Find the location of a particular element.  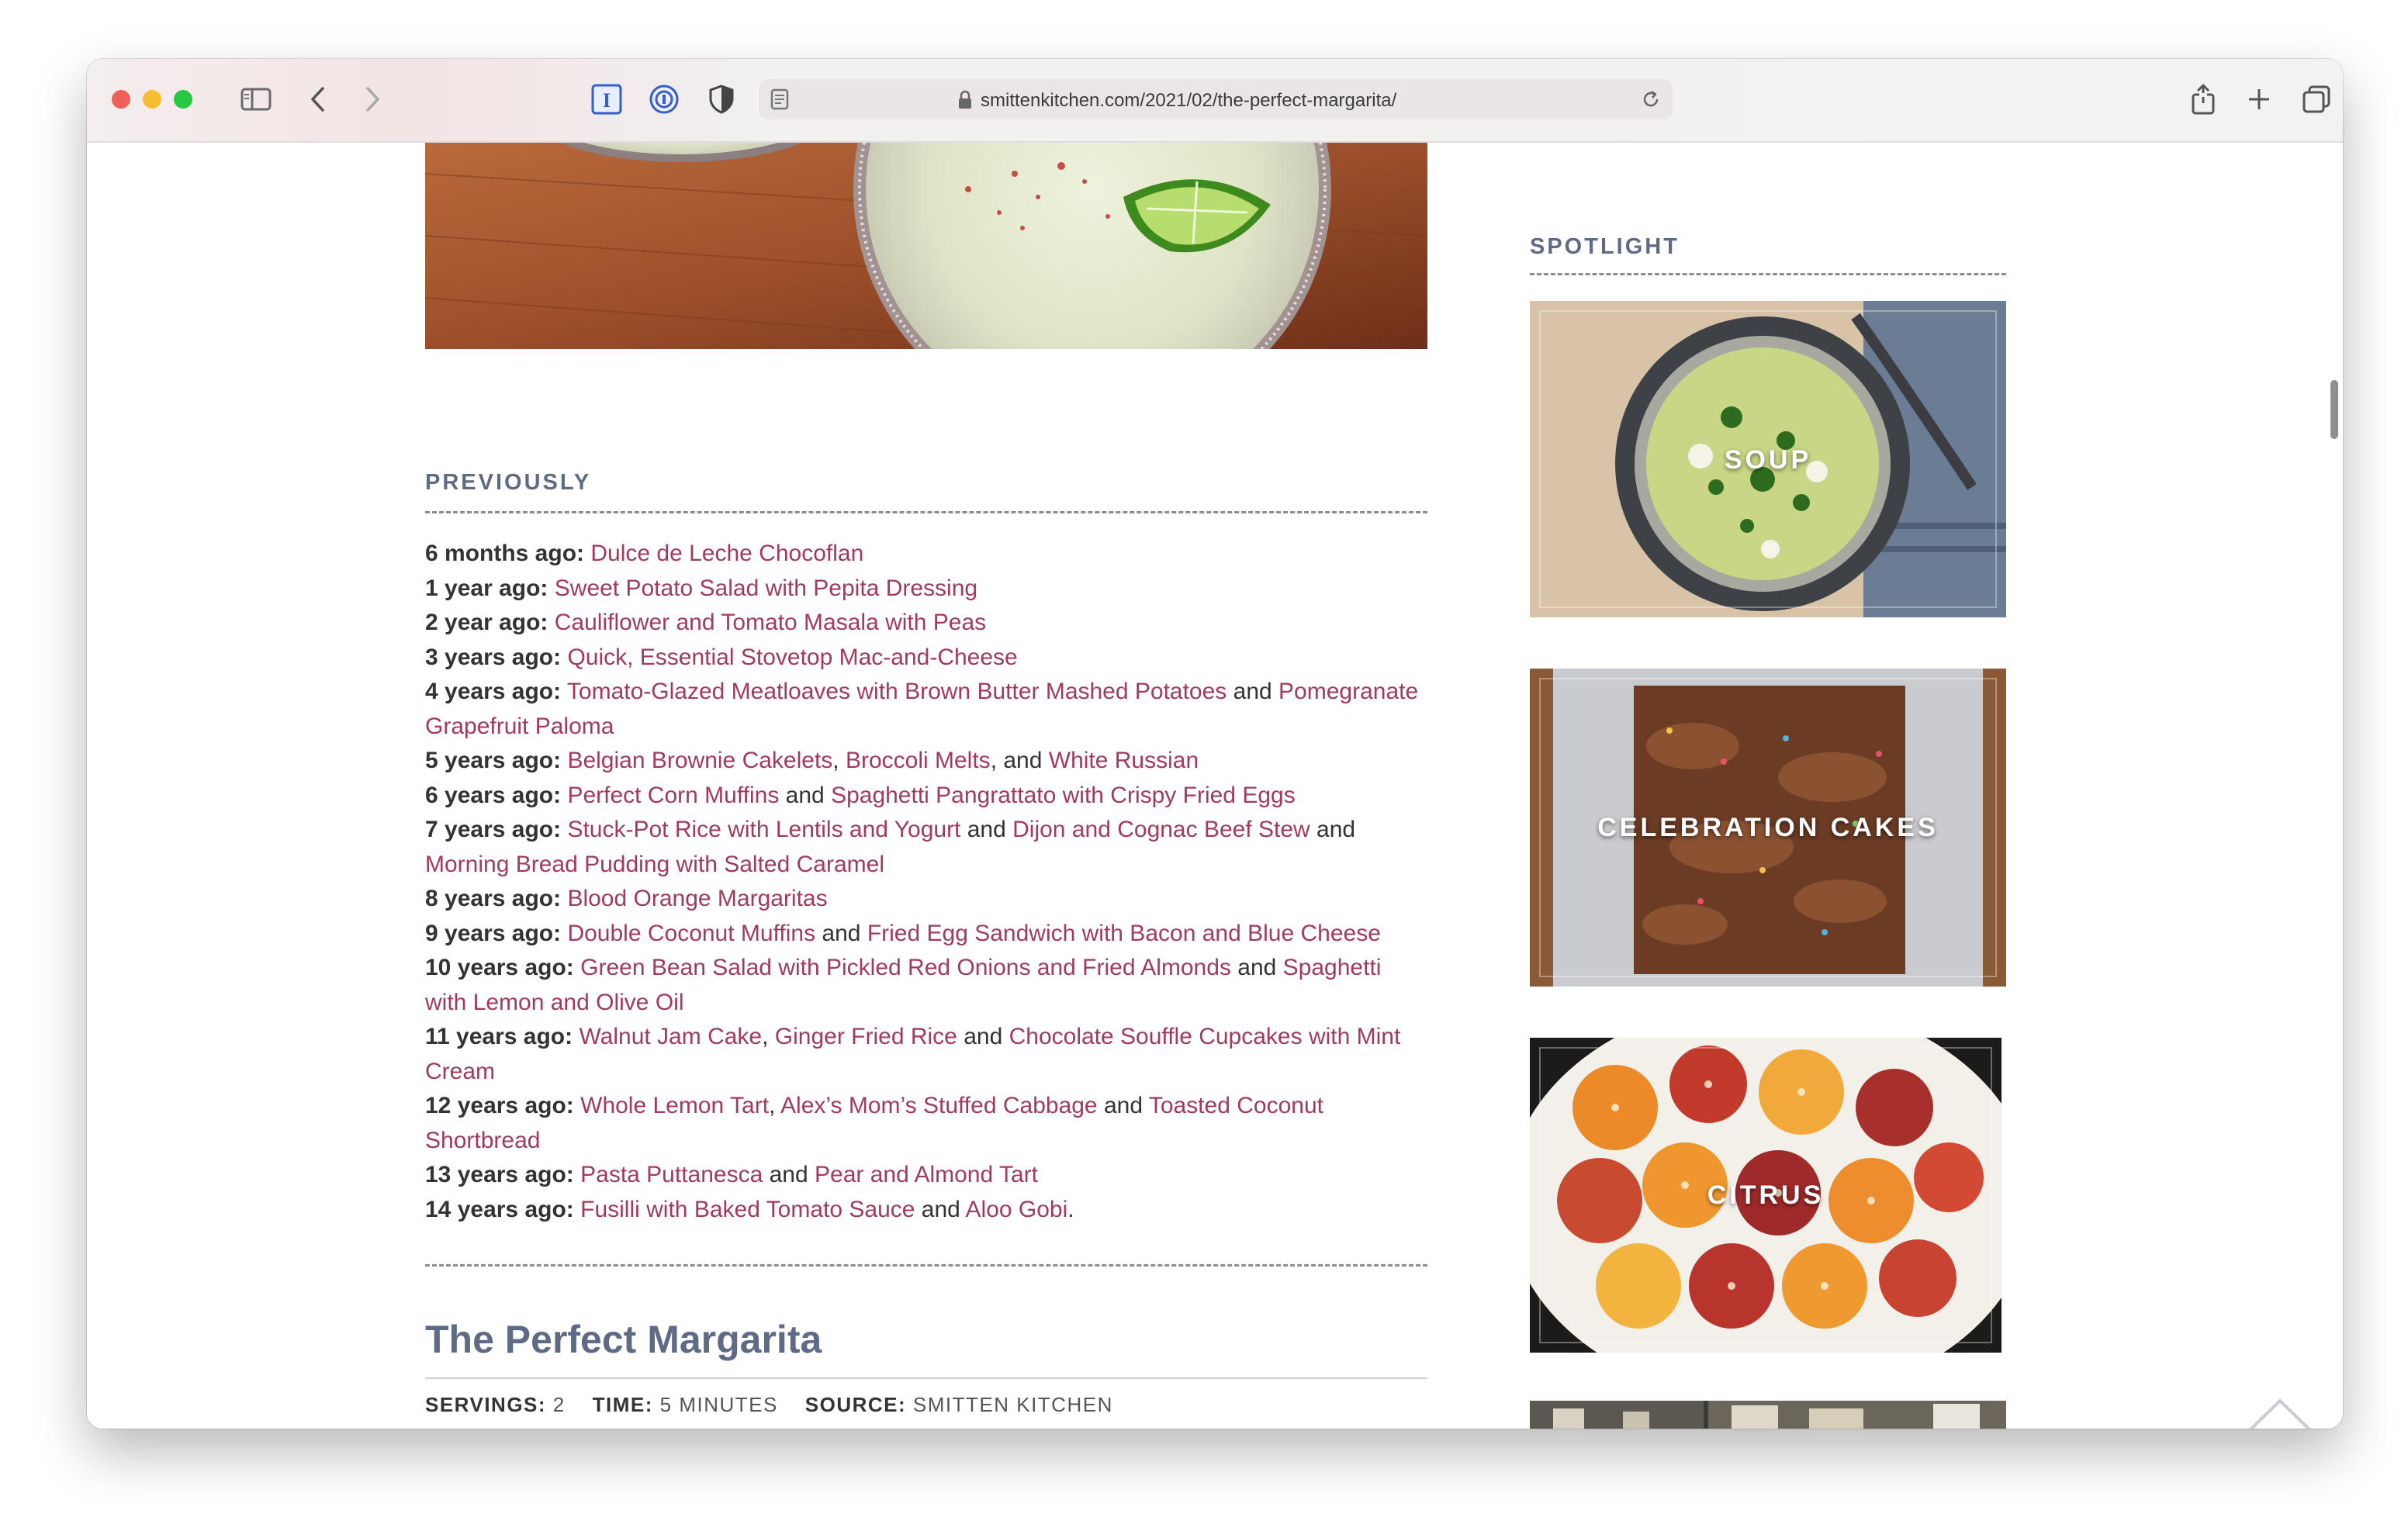

password-manager-icon is located at coordinates (664, 99).